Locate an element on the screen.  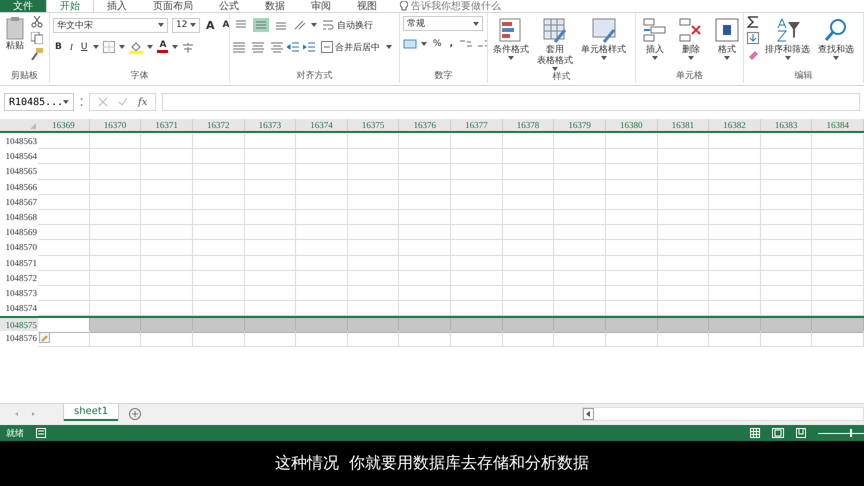
ribbon-tab: 审阅 is located at coordinates (321, 6).